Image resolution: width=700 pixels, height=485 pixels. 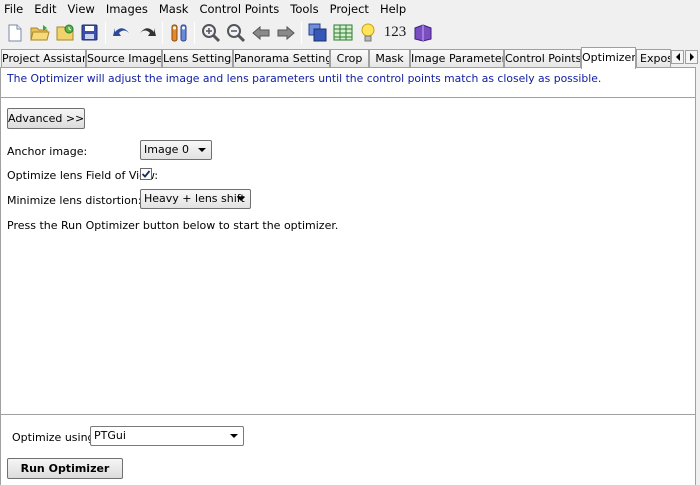 What do you see at coordinates (45, 9) in the screenshot?
I see `menu-edit: Edit` at bounding box center [45, 9].